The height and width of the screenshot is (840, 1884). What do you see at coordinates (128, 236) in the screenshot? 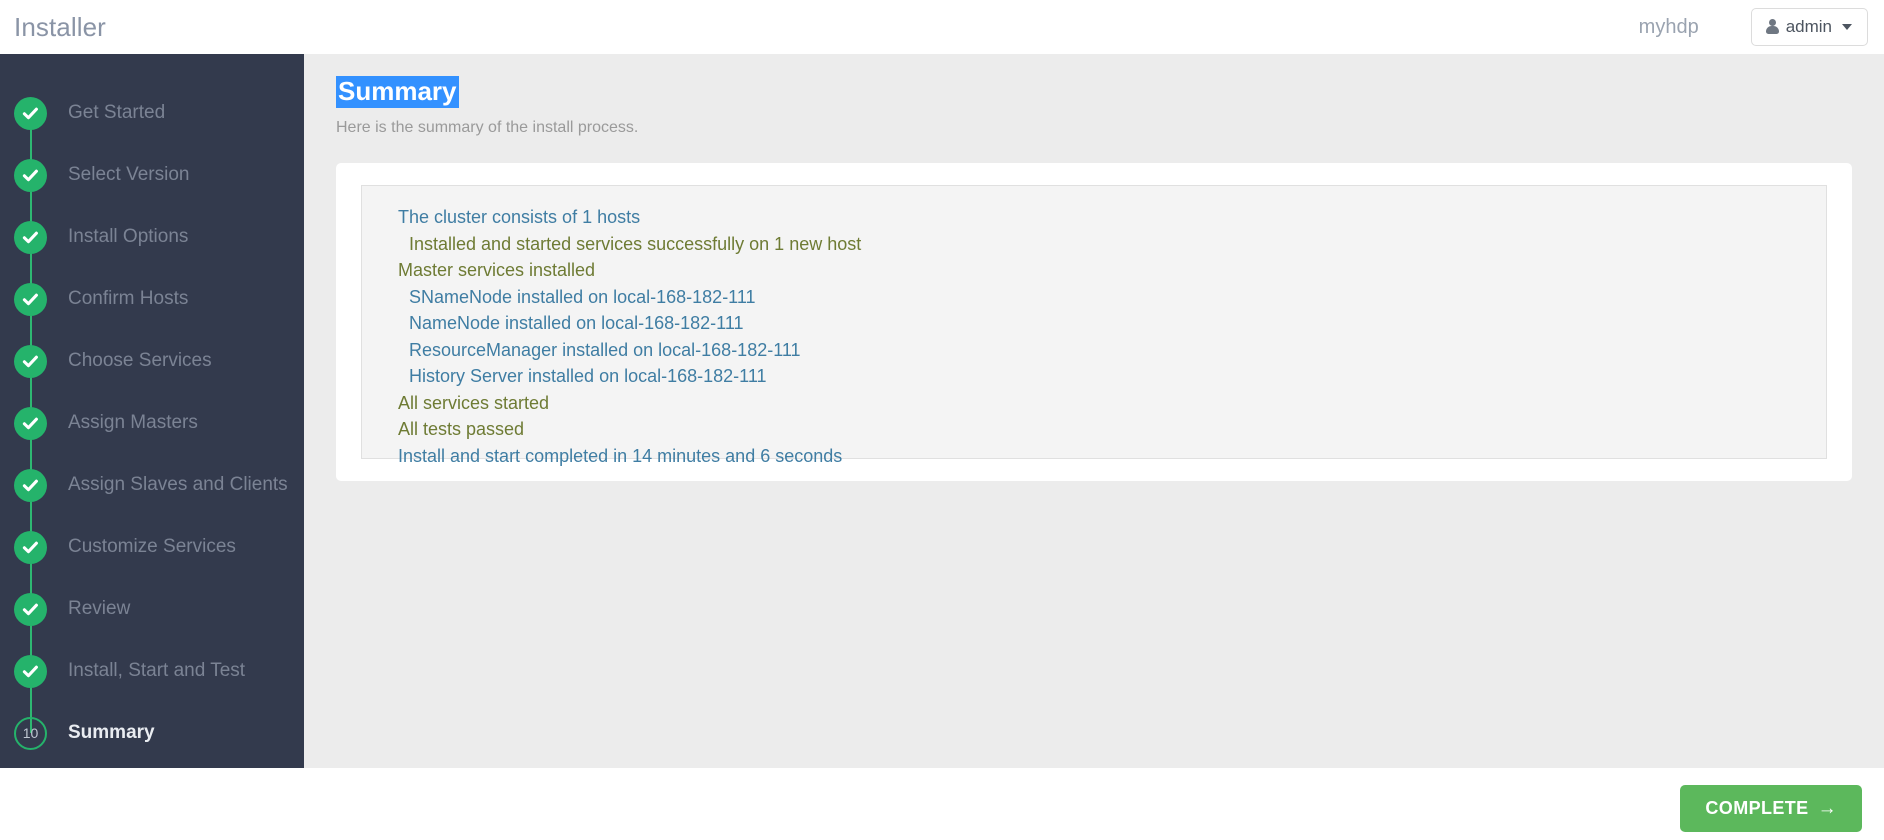
I see `sidebar-item-label: Install Options` at bounding box center [128, 236].